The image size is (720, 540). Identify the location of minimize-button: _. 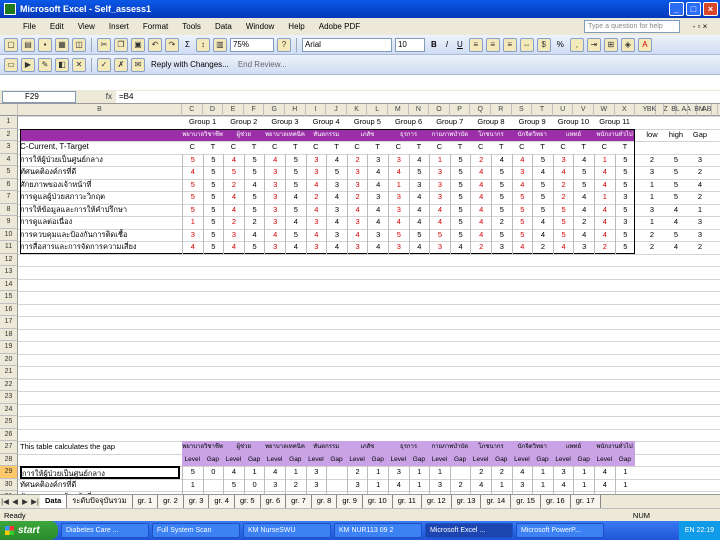
(676, 9).